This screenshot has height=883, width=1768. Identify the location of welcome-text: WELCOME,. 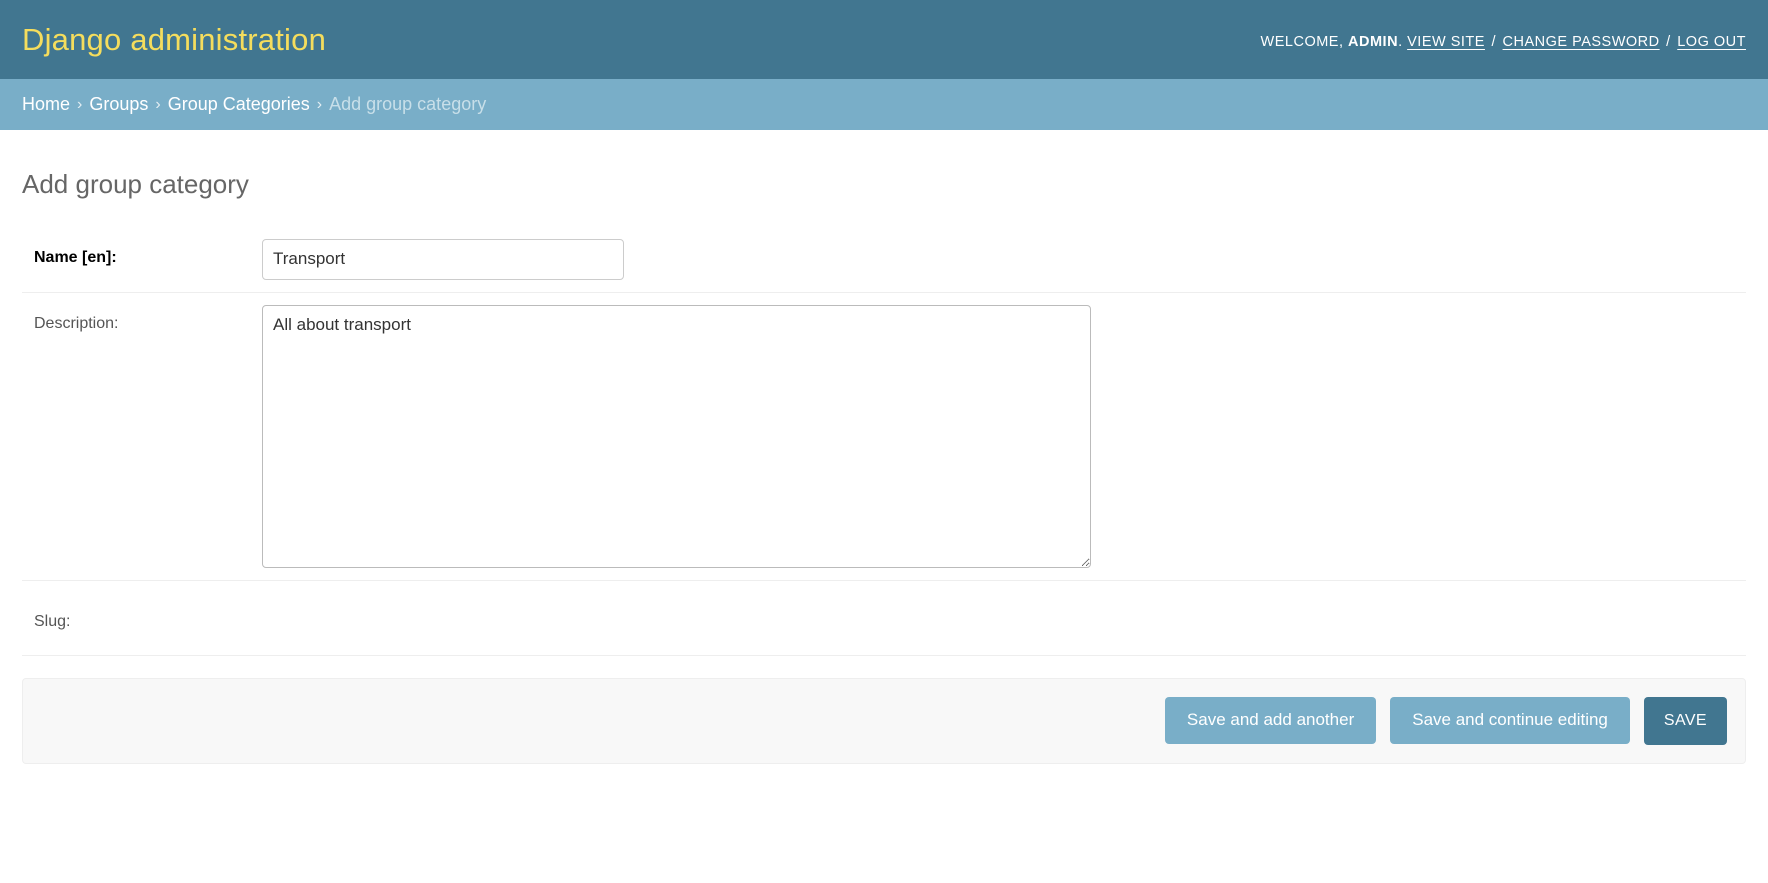
(1302, 41).